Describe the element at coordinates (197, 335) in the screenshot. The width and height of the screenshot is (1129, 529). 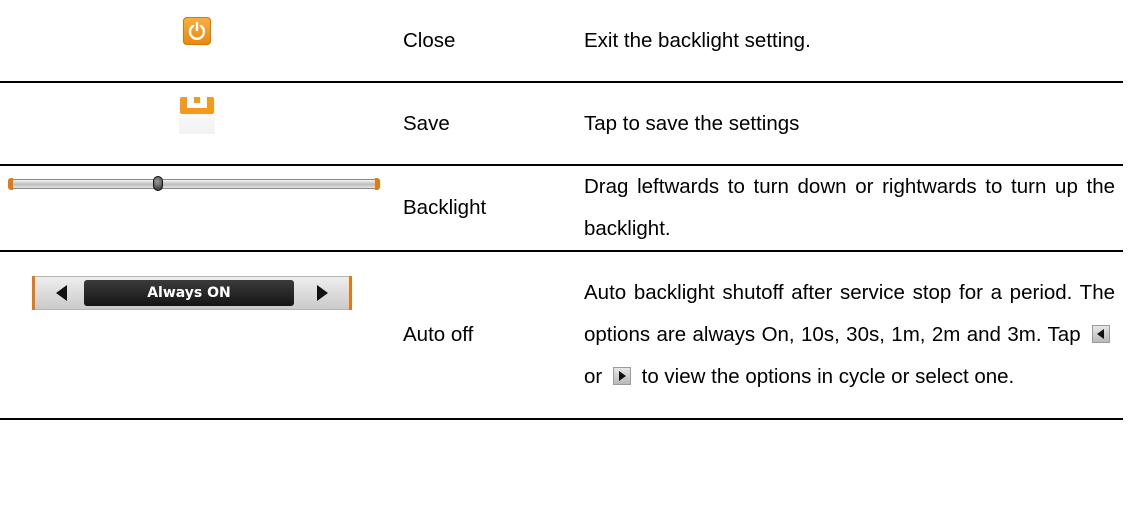
I see `icon-cell: Always ON` at that location.